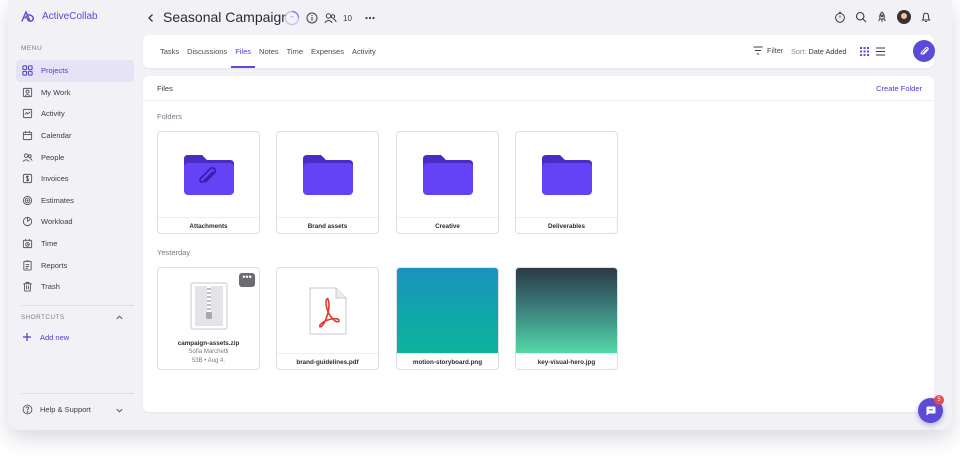 This screenshot has height=466, width=960. What do you see at coordinates (364, 51) in the screenshot?
I see `tab-activity: Activity` at bounding box center [364, 51].